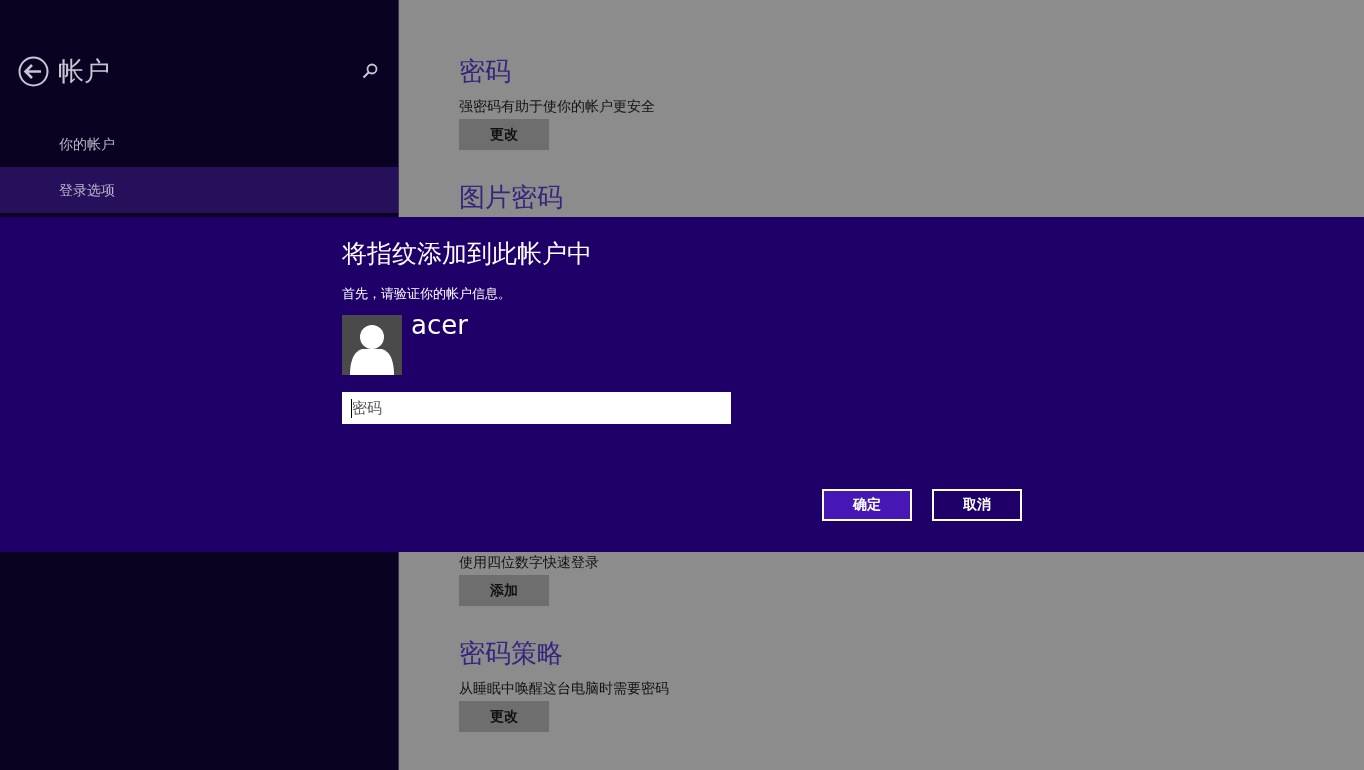 This screenshot has width=1364, height=770. I want to click on cancel-button: 取消, so click(977, 505).